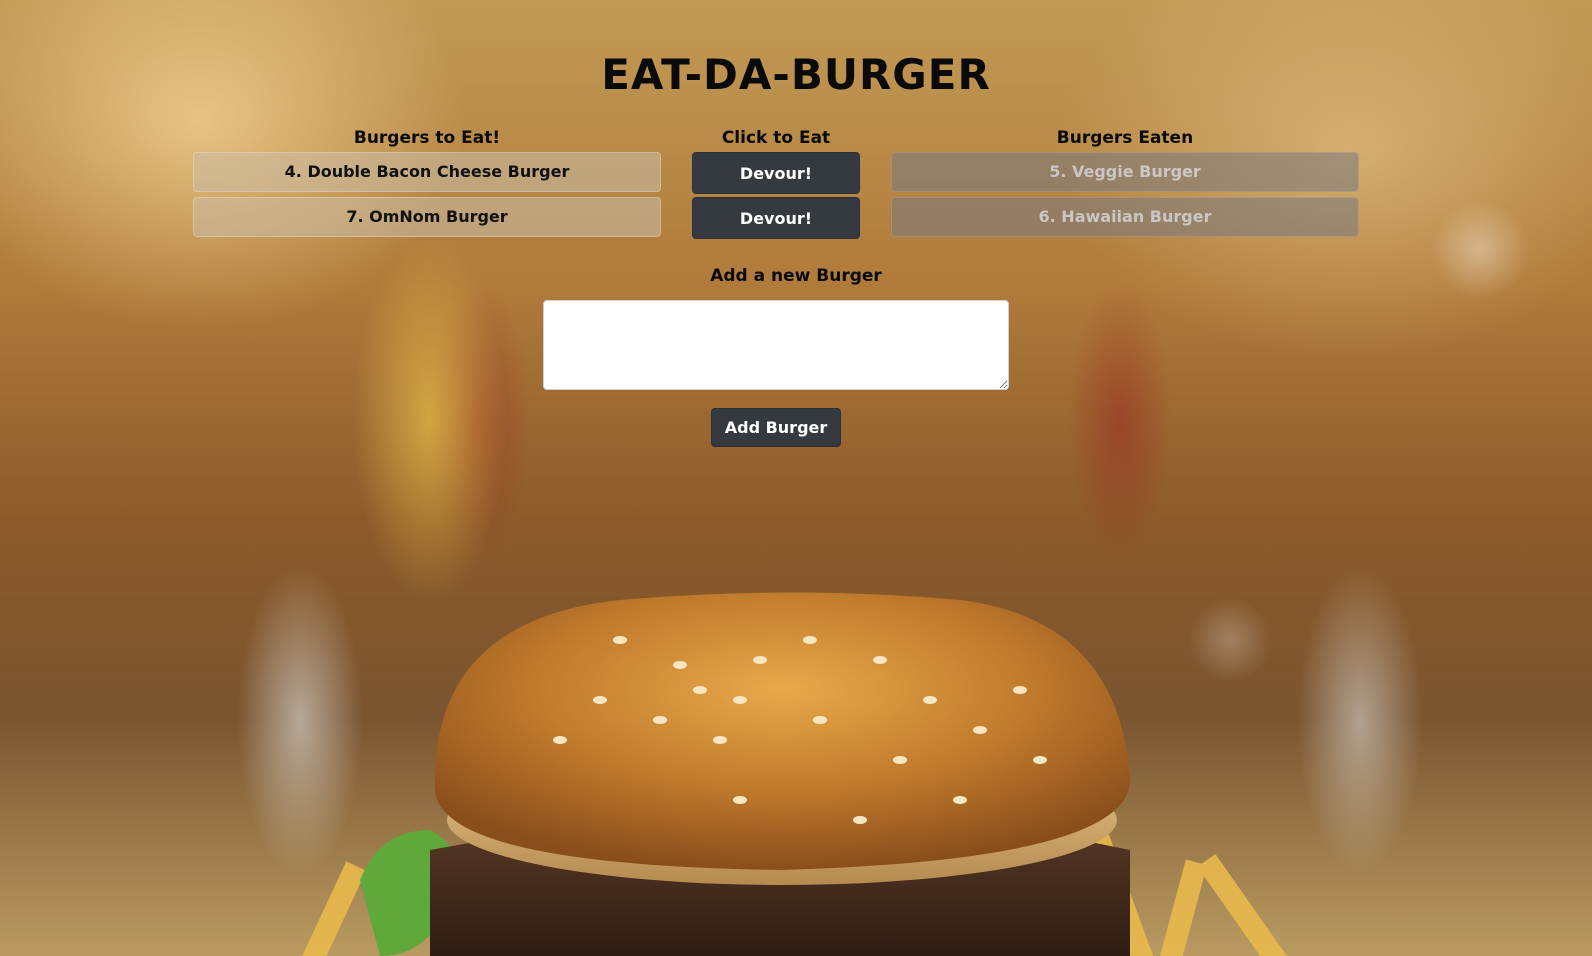 Image resolution: width=1592 pixels, height=956 pixels. What do you see at coordinates (427, 217) in the screenshot?
I see `burger-to-eat-item: 7. OmNom Burger` at bounding box center [427, 217].